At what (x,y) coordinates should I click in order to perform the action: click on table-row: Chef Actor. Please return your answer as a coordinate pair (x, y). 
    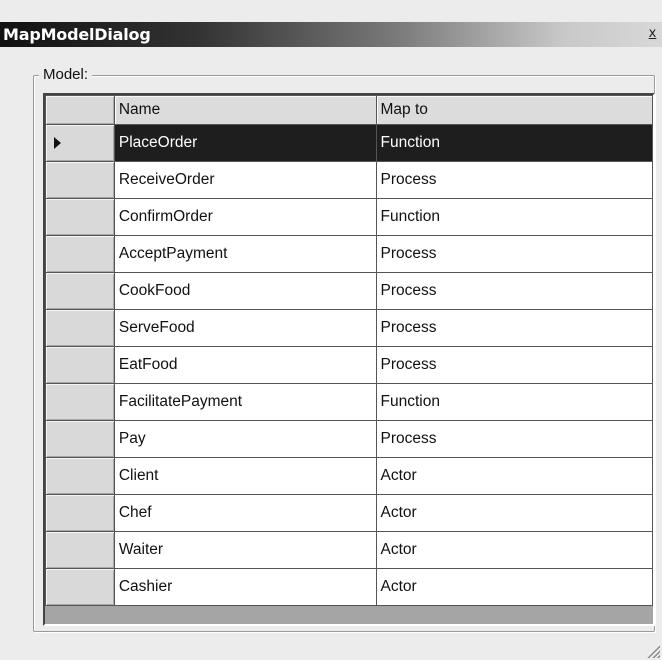
    Looking at the image, I should click on (349, 513).